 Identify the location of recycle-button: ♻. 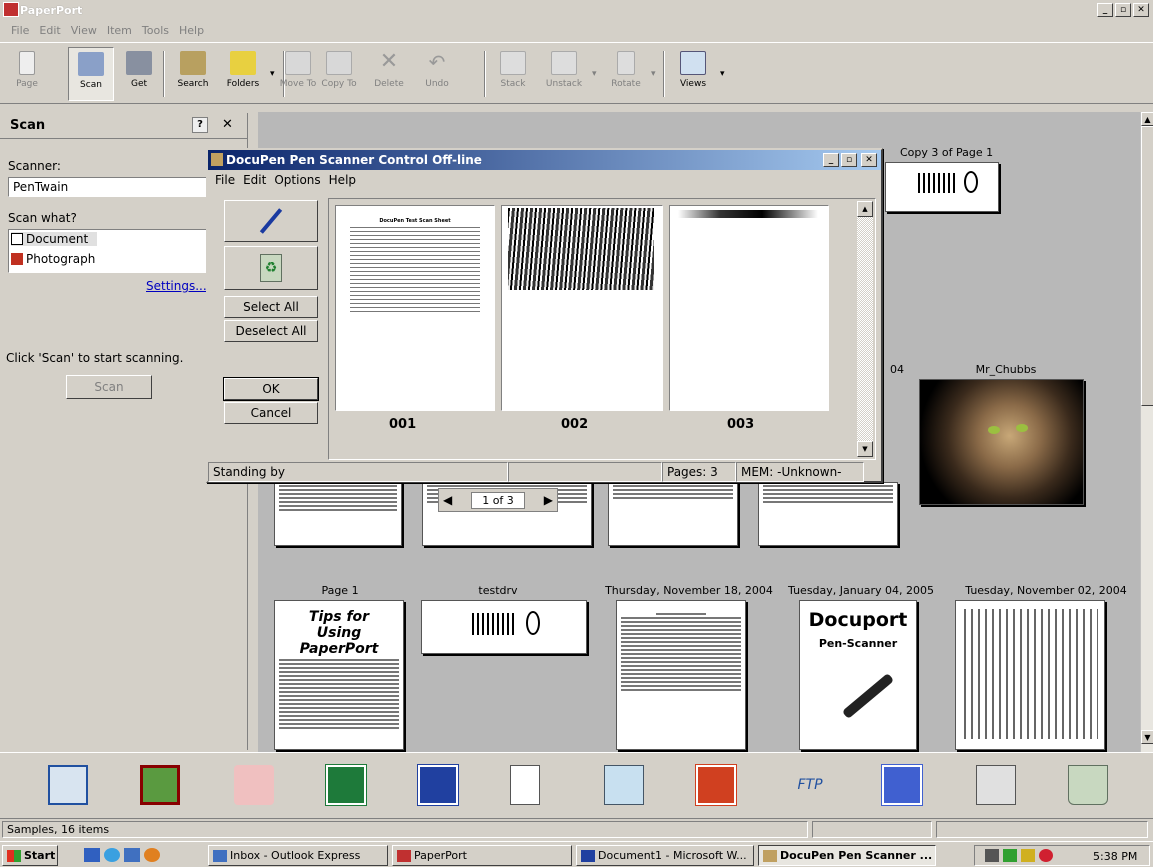
(271, 268).